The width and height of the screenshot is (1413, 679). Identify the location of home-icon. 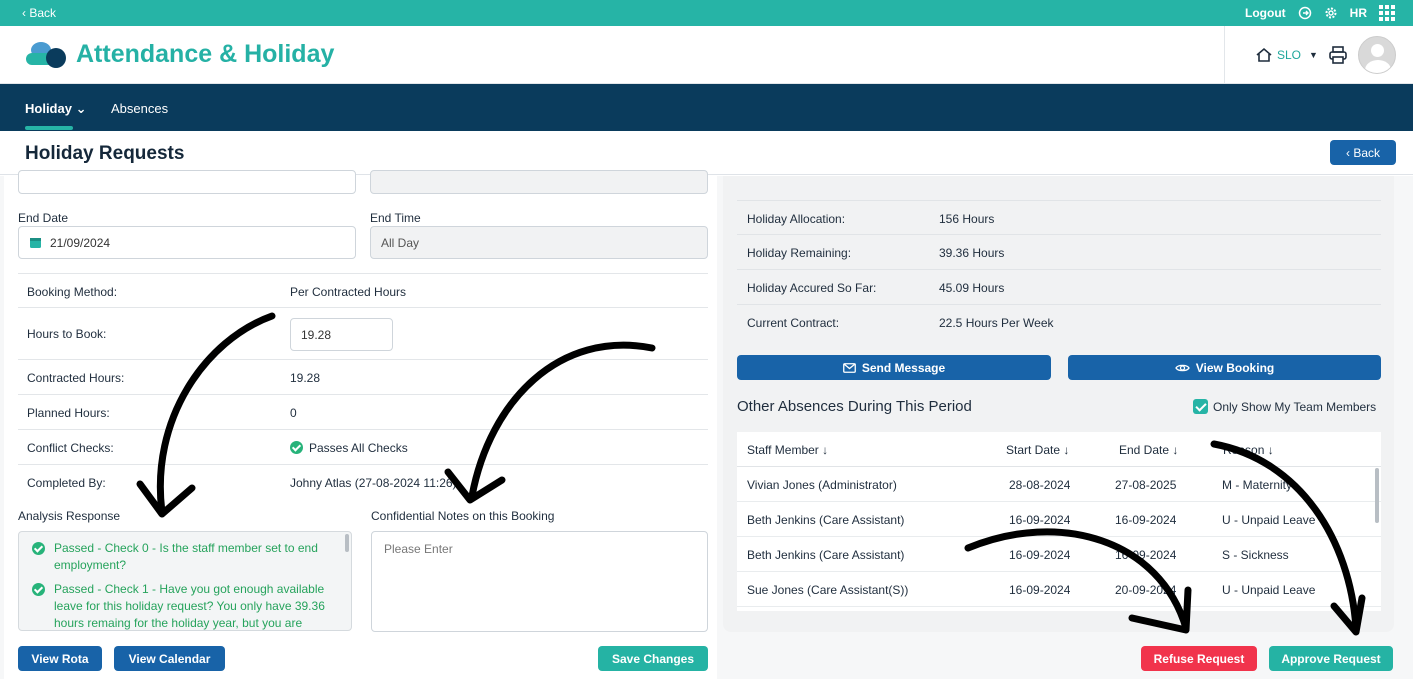
(1264, 54).